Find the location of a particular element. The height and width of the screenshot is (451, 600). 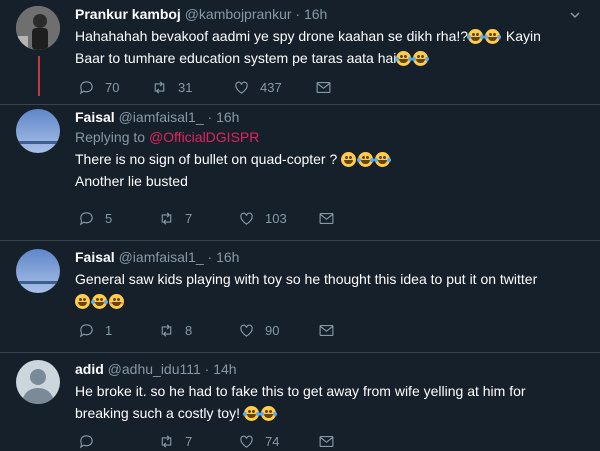

retweet-count: 31 is located at coordinates (185, 87).